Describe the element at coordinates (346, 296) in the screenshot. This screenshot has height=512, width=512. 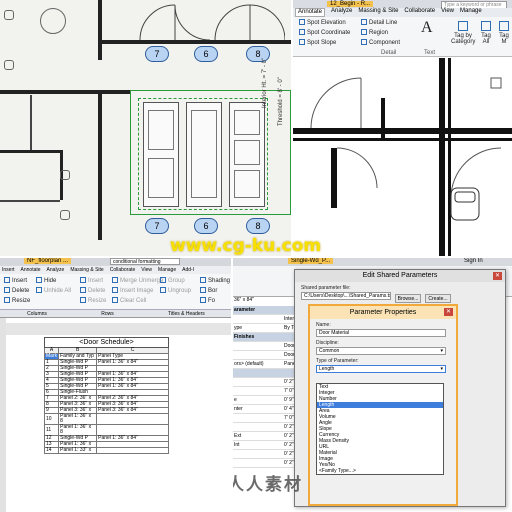
I see `shared-file-field: C:\Users\Desktop\...\Shared_Params.txt` at that location.